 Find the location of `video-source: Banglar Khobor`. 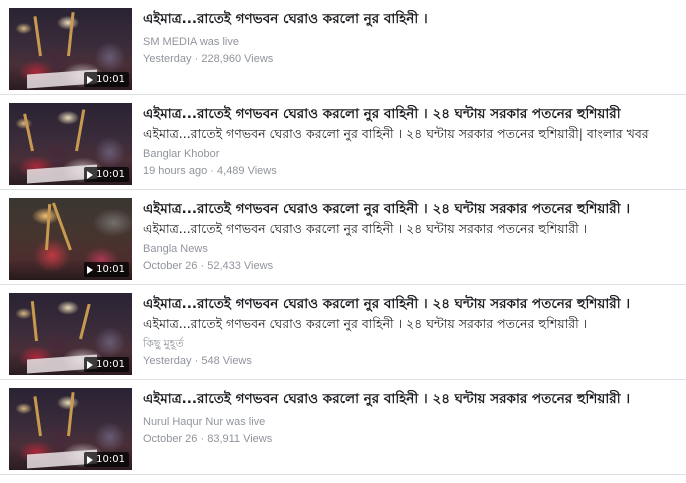

video-source: Banglar Khobor is located at coordinates (413, 154).